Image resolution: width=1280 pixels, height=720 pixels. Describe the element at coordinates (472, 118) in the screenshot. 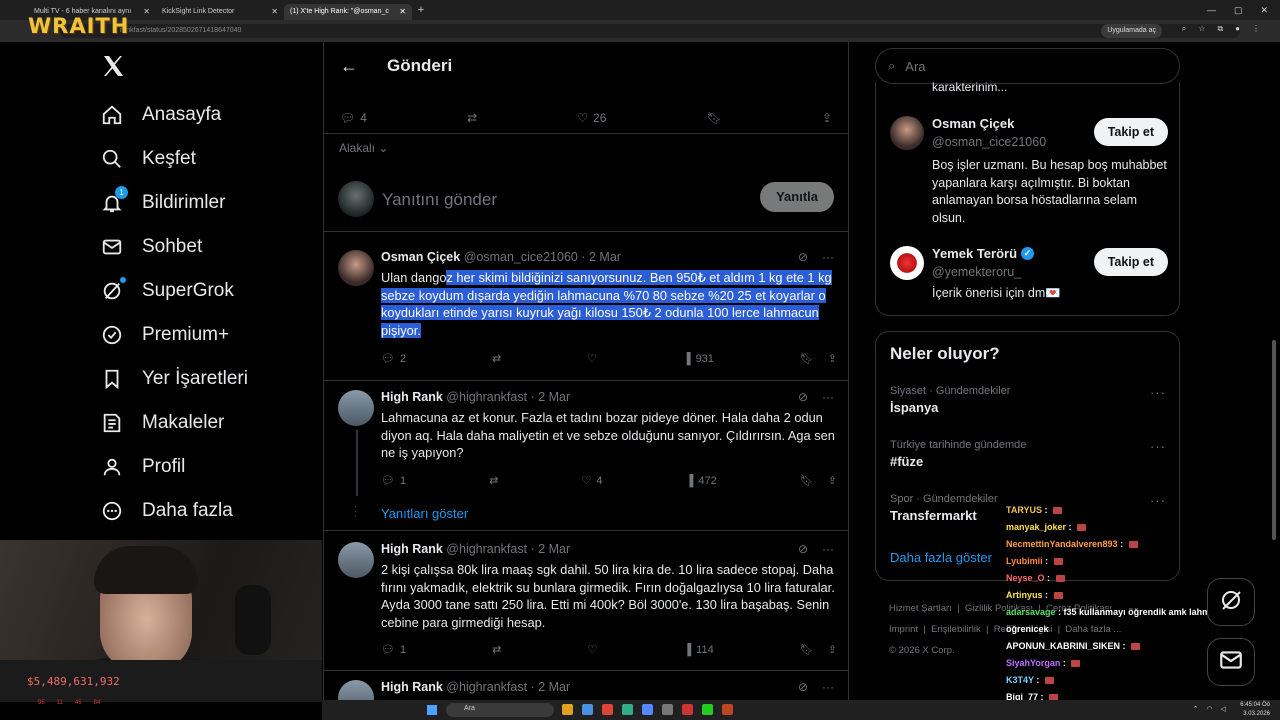

I see `repost-stat: ⇄` at that location.